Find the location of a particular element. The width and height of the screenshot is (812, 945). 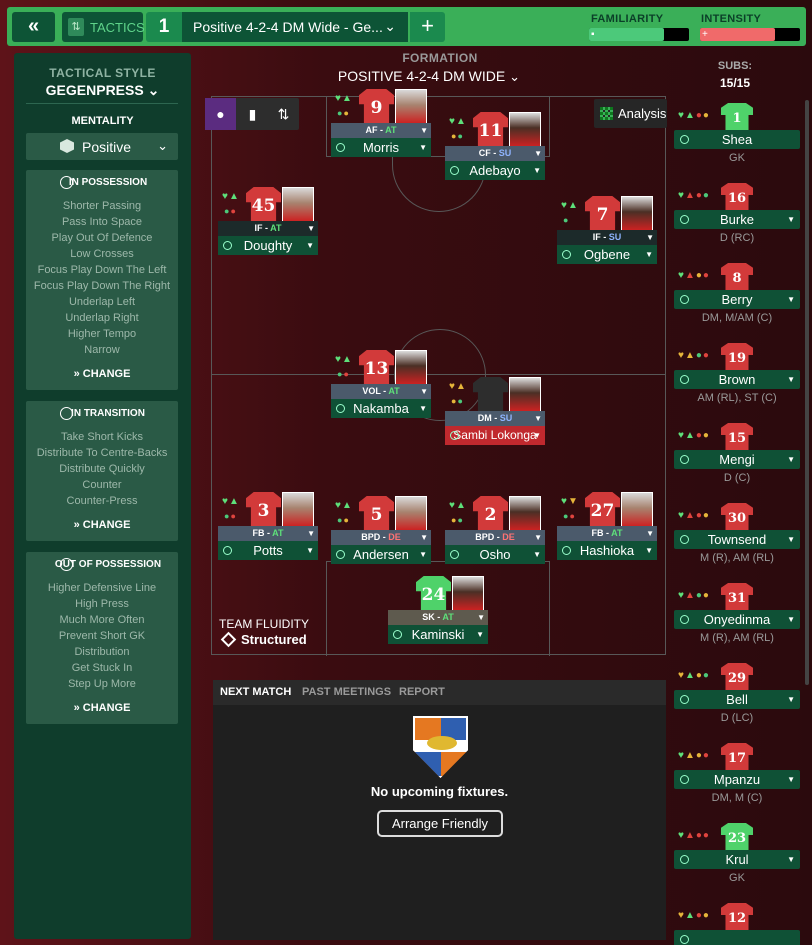

sub-player: ♥▲●● 15 Mengi ▼ D (C) is located at coordinates (737, 462).